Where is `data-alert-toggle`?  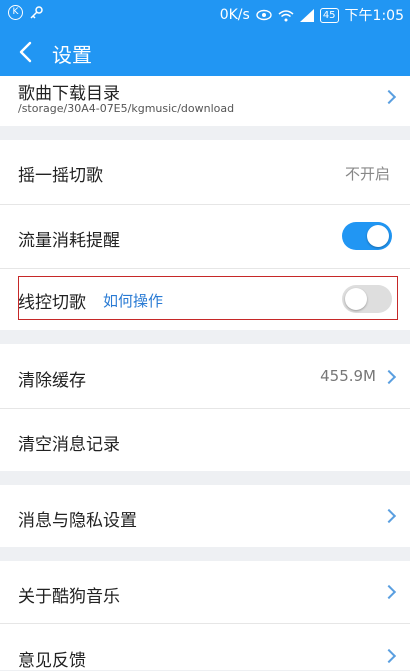
data-alert-toggle is located at coordinates (367, 236).